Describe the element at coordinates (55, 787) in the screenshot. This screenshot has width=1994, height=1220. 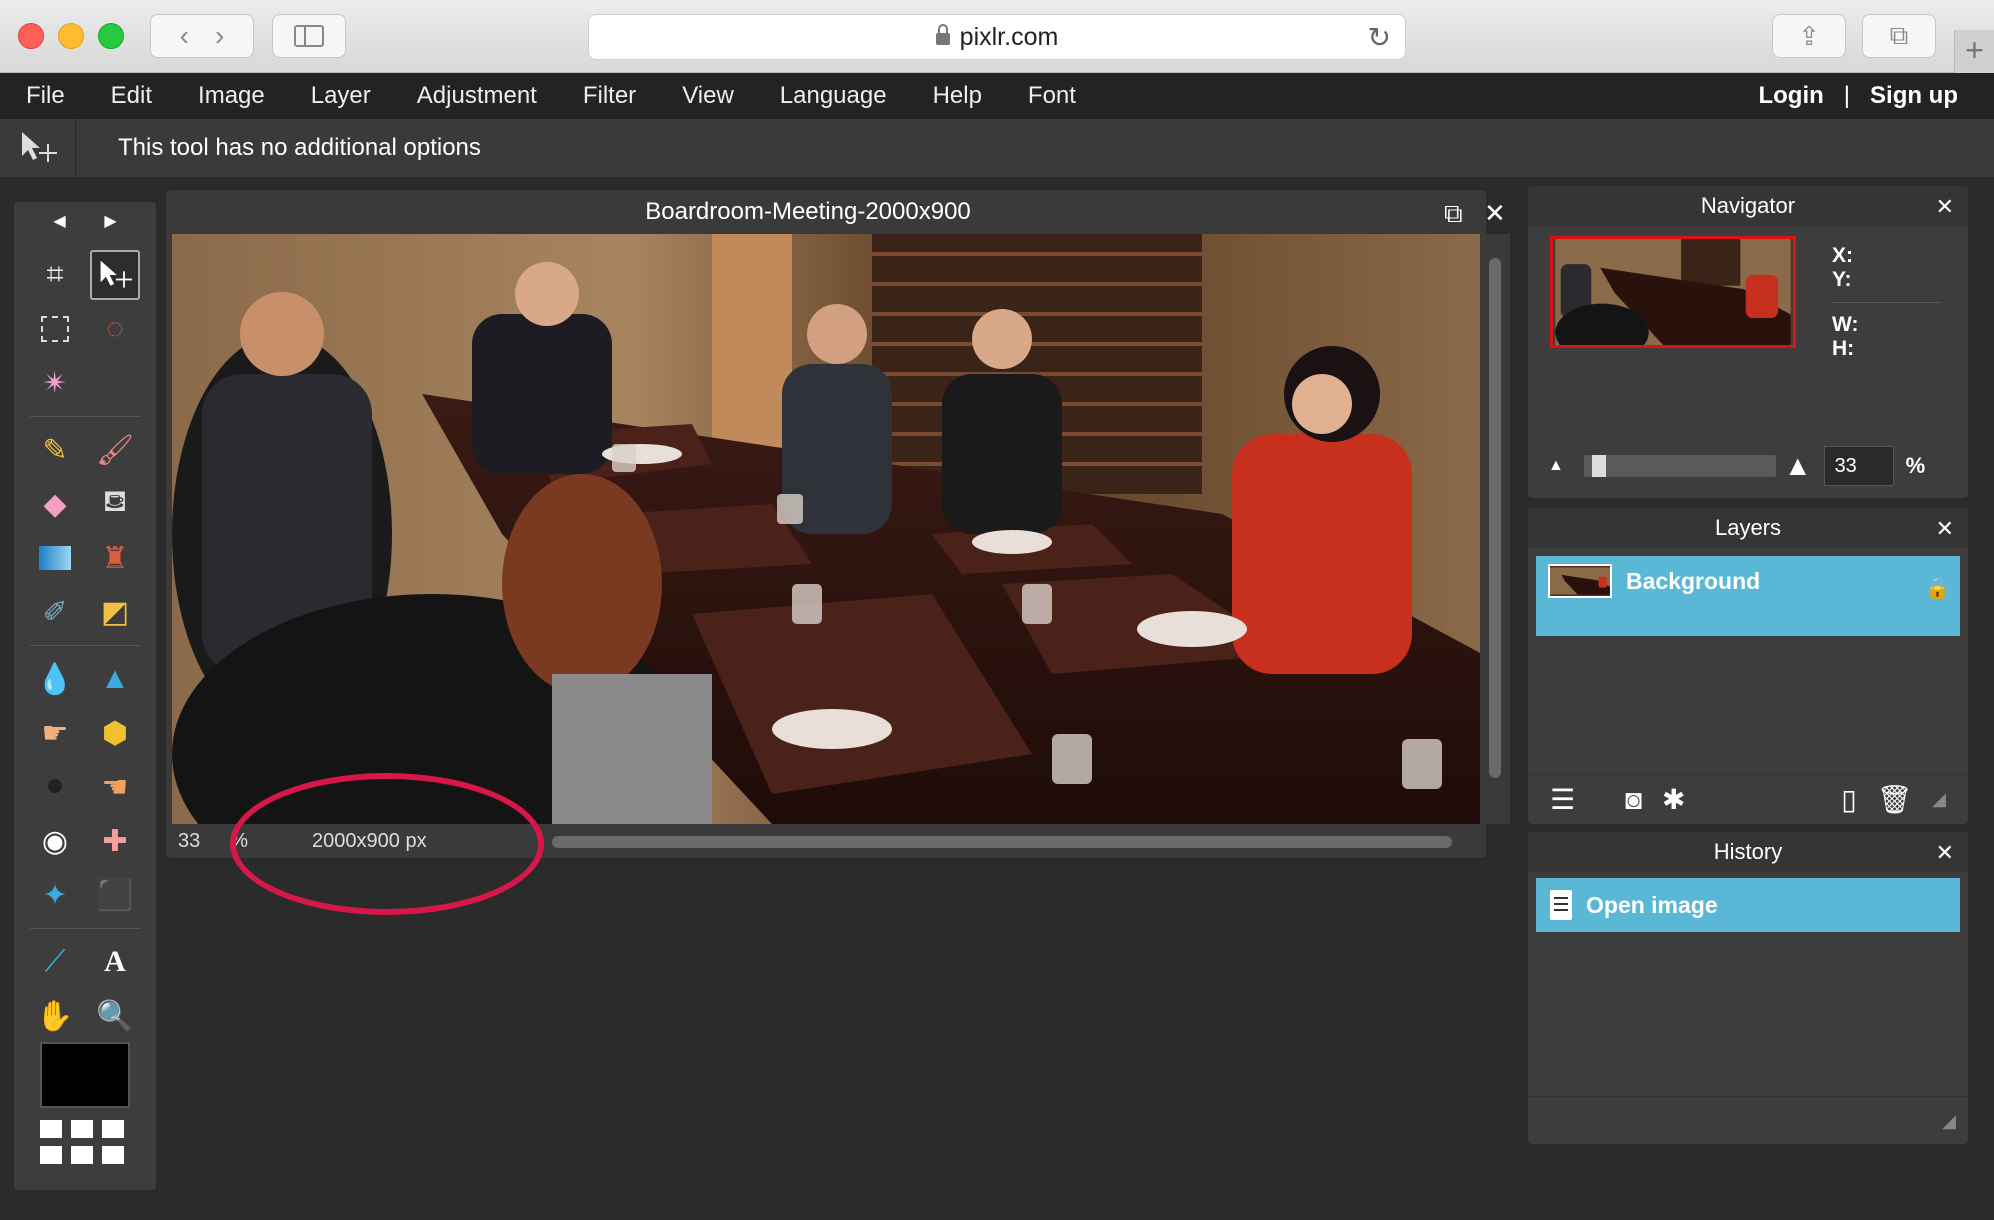
I see `dodge-tool-icon: ⚫` at that location.